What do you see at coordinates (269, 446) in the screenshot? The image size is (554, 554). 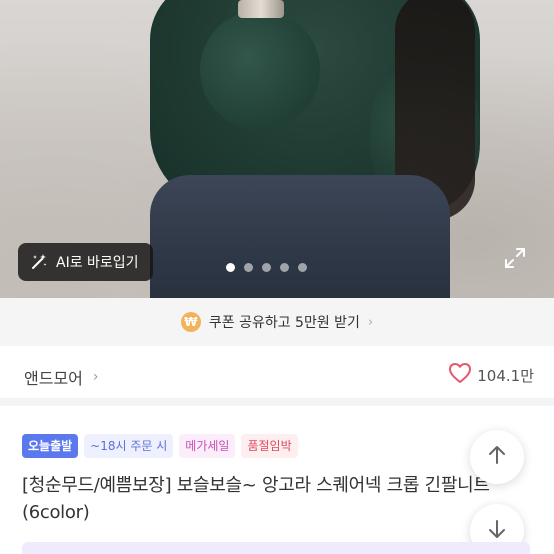 I see `sold-out-soon-badge: 품절임박` at bounding box center [269, 446].